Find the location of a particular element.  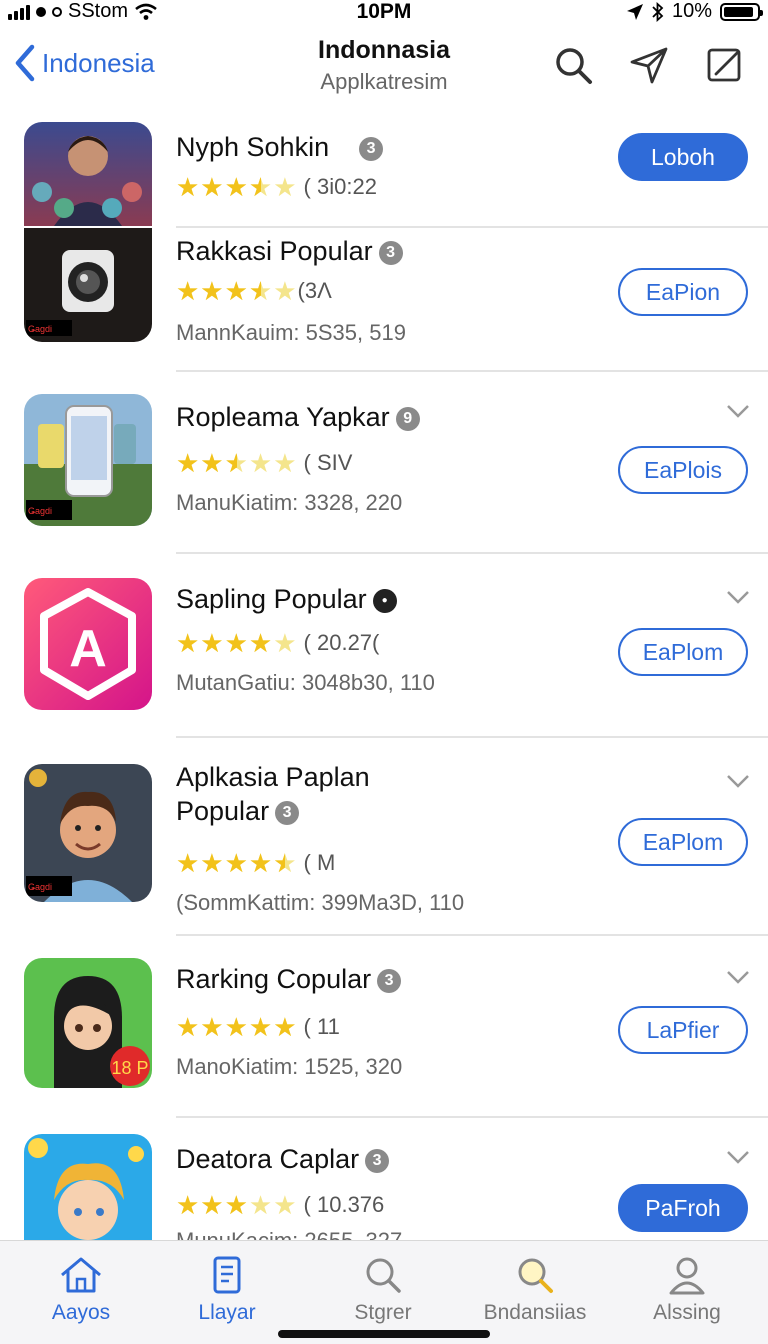

list-item: Nyph Sohkin 3 ★★★★★★★★★★ ( 3i0:22 Loboh is located at coordinates (384, 173).